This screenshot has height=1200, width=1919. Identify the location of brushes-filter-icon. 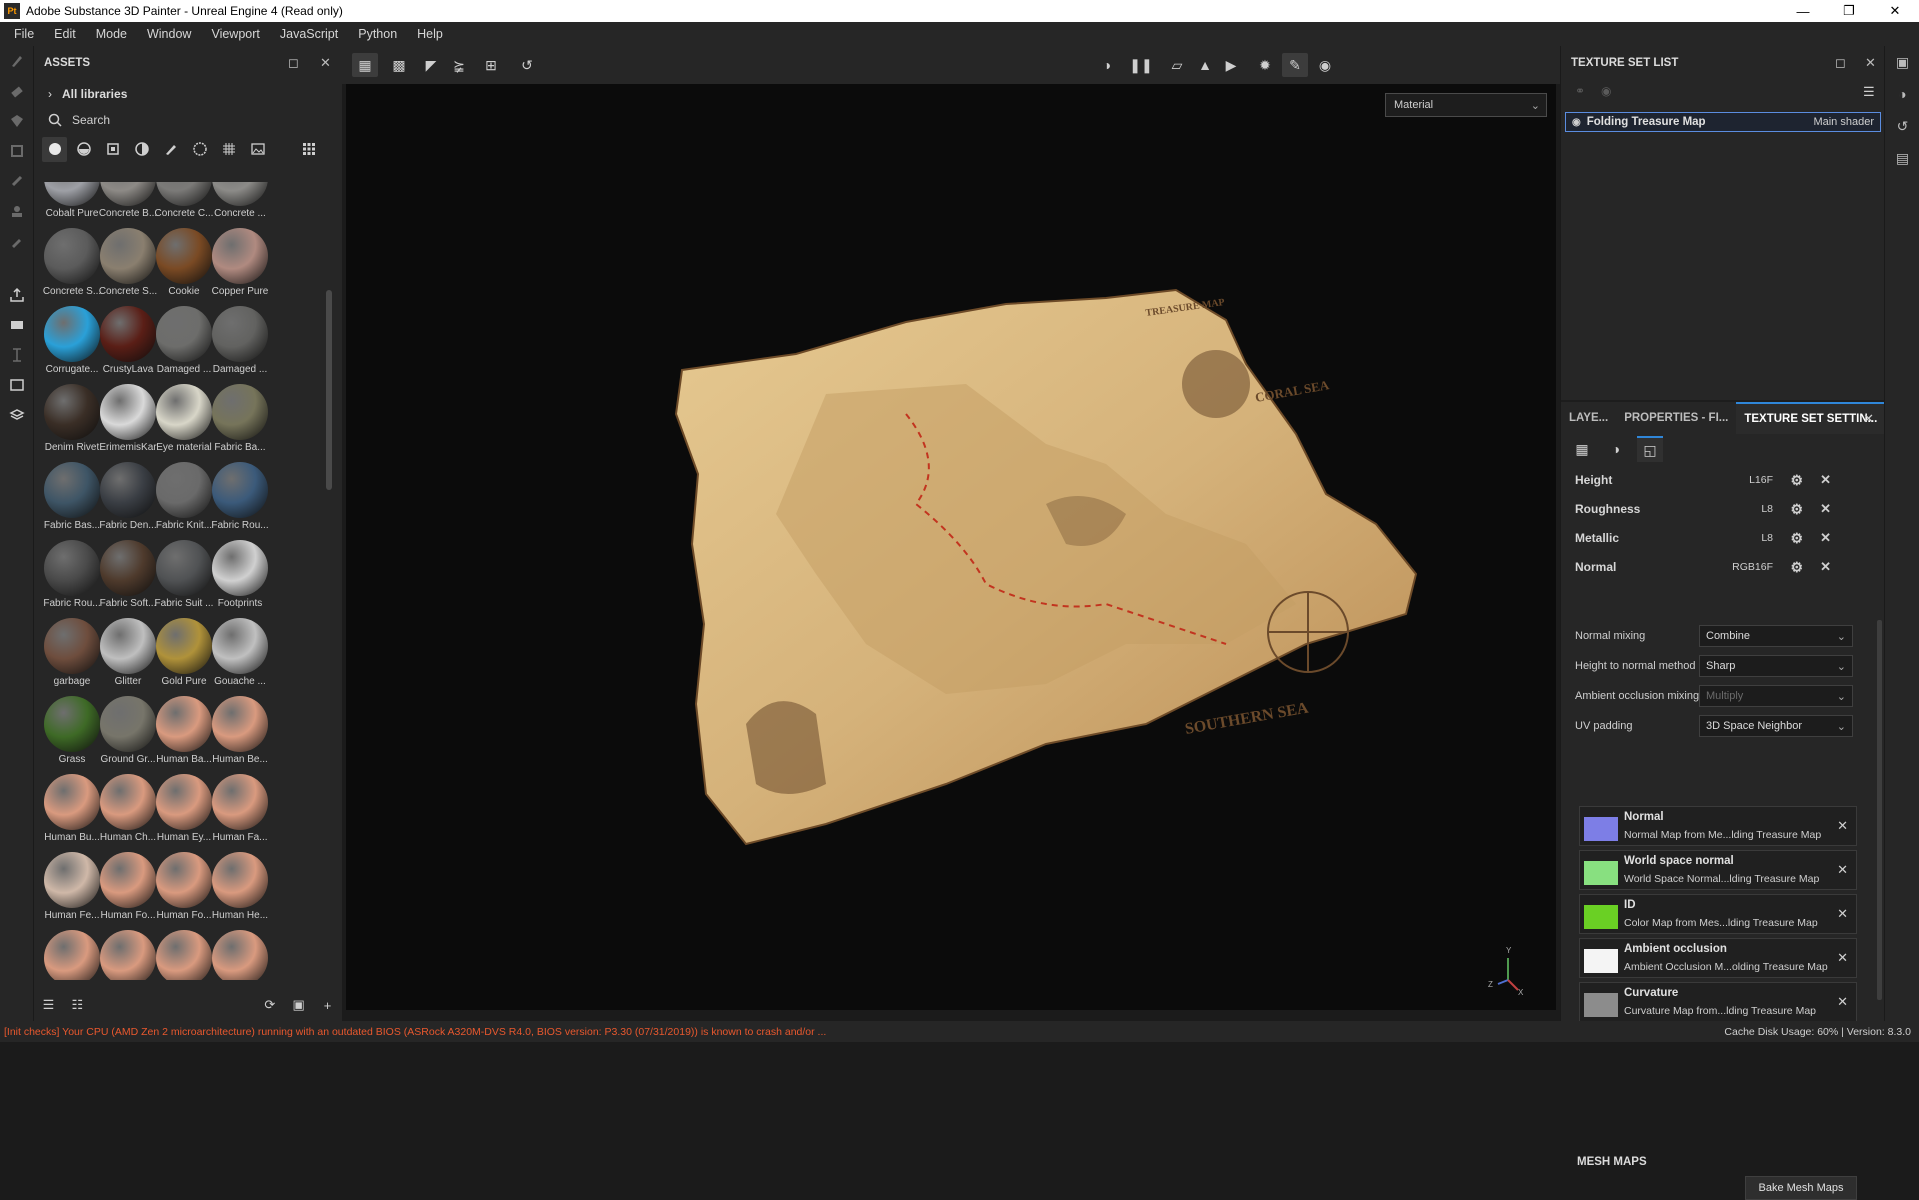
(170, 149).